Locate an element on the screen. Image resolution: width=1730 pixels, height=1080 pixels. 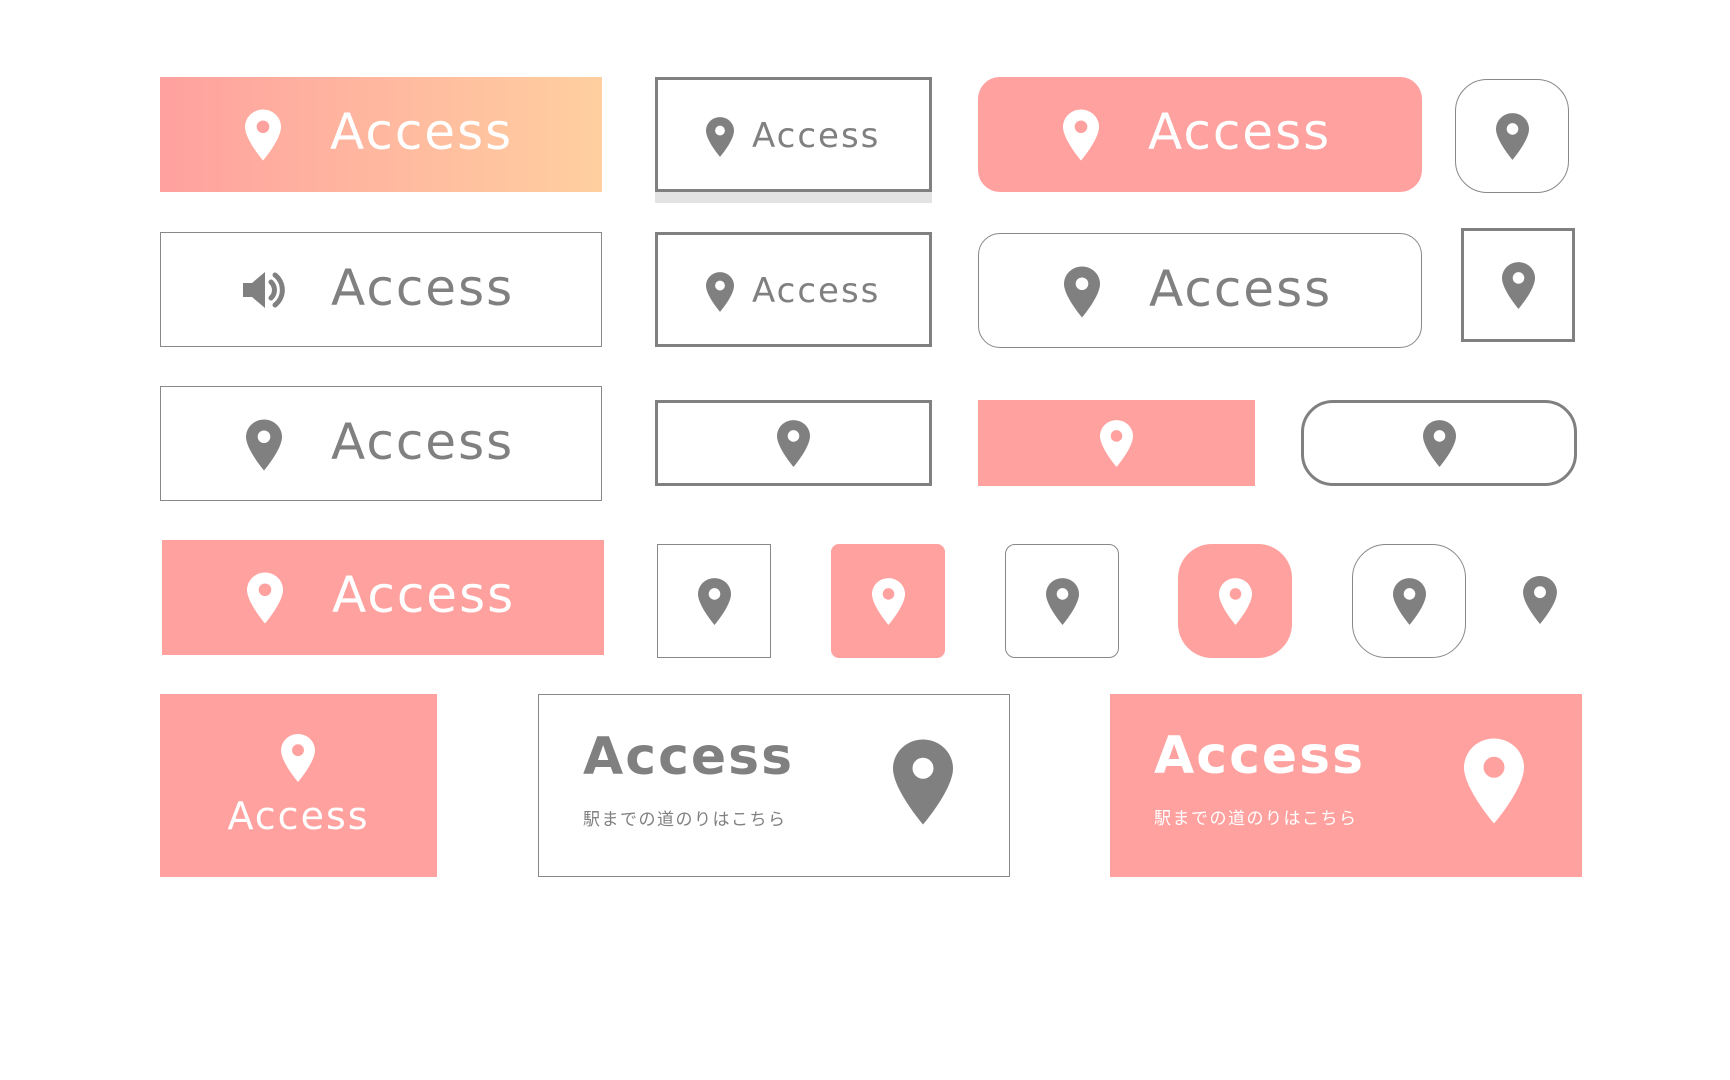
pin-icon-button-filled-small-radius is located at coordinates (888, 601).